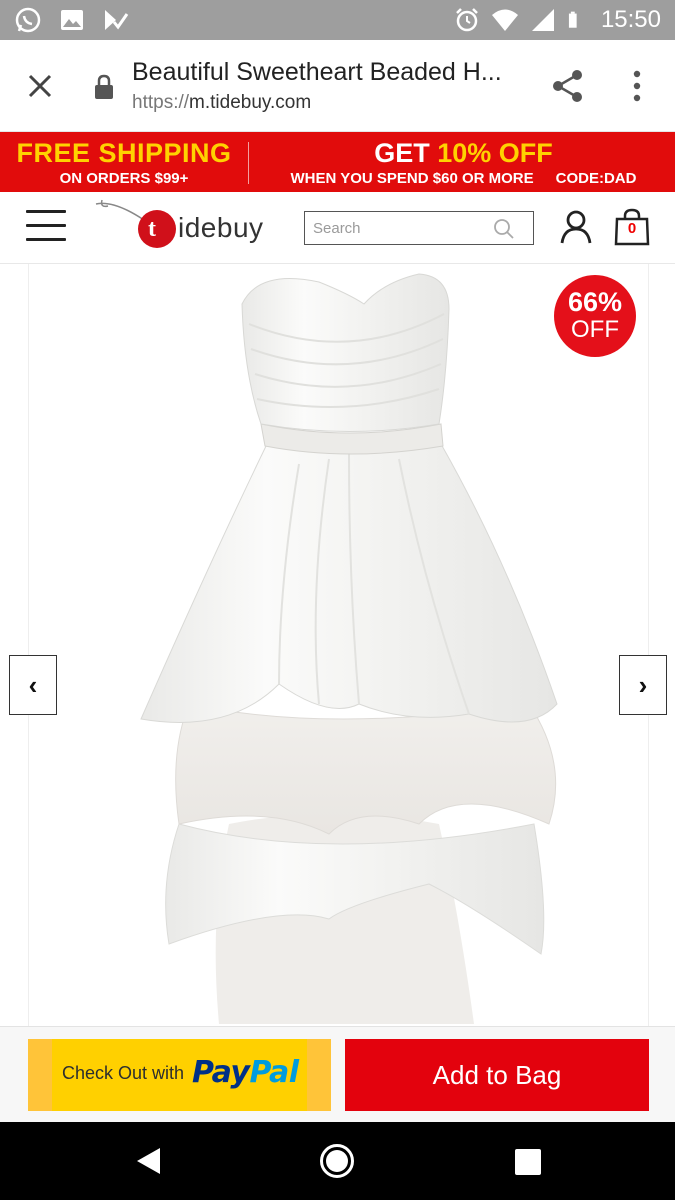  Describe the element at coordinates (630, 19) in the screenshot. I see `status-time: 15:50` at that location.